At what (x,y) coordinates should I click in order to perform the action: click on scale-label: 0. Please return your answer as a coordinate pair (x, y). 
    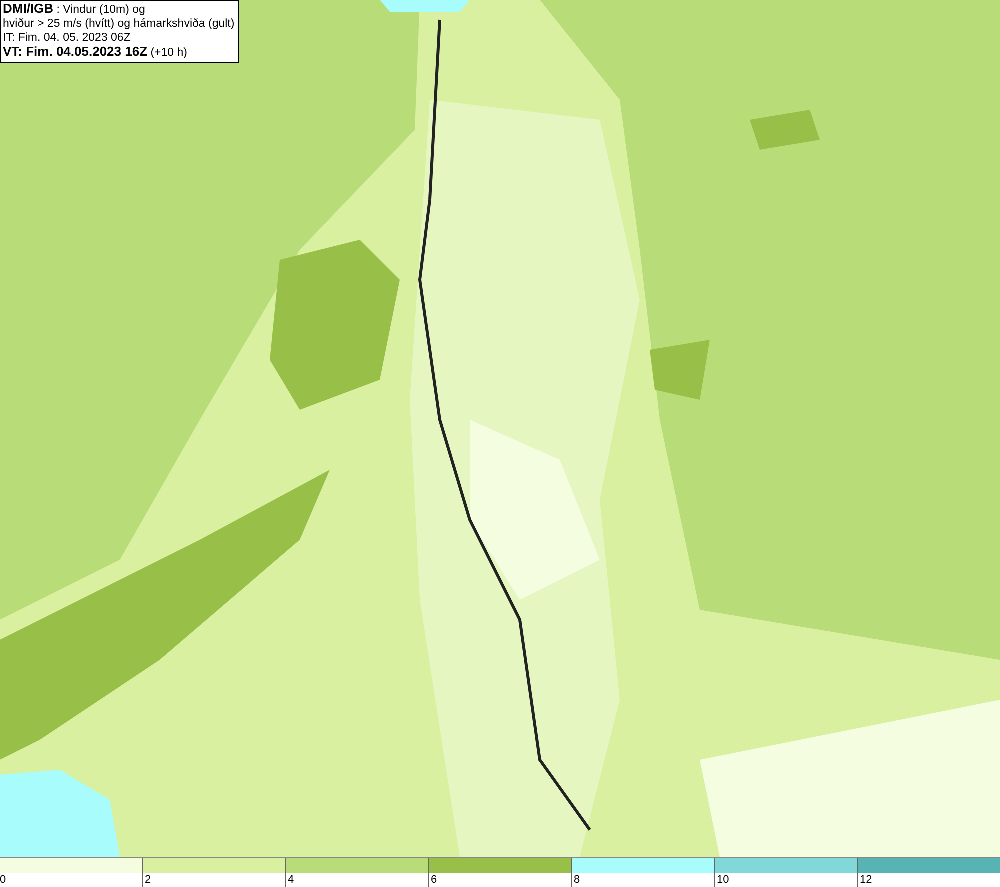
    Looking at the image, I should click on (3, 880).